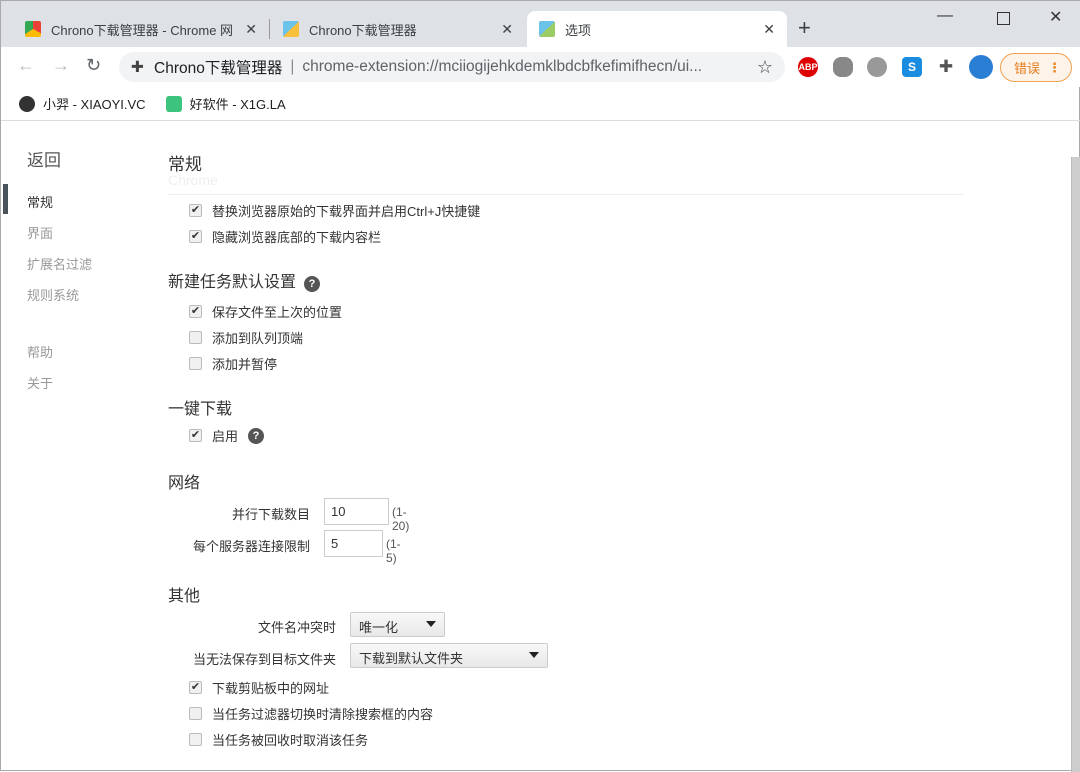  Describe the element at coordinates (353, 543) in the screenshot. I see `per-server-input: 5` at that location.